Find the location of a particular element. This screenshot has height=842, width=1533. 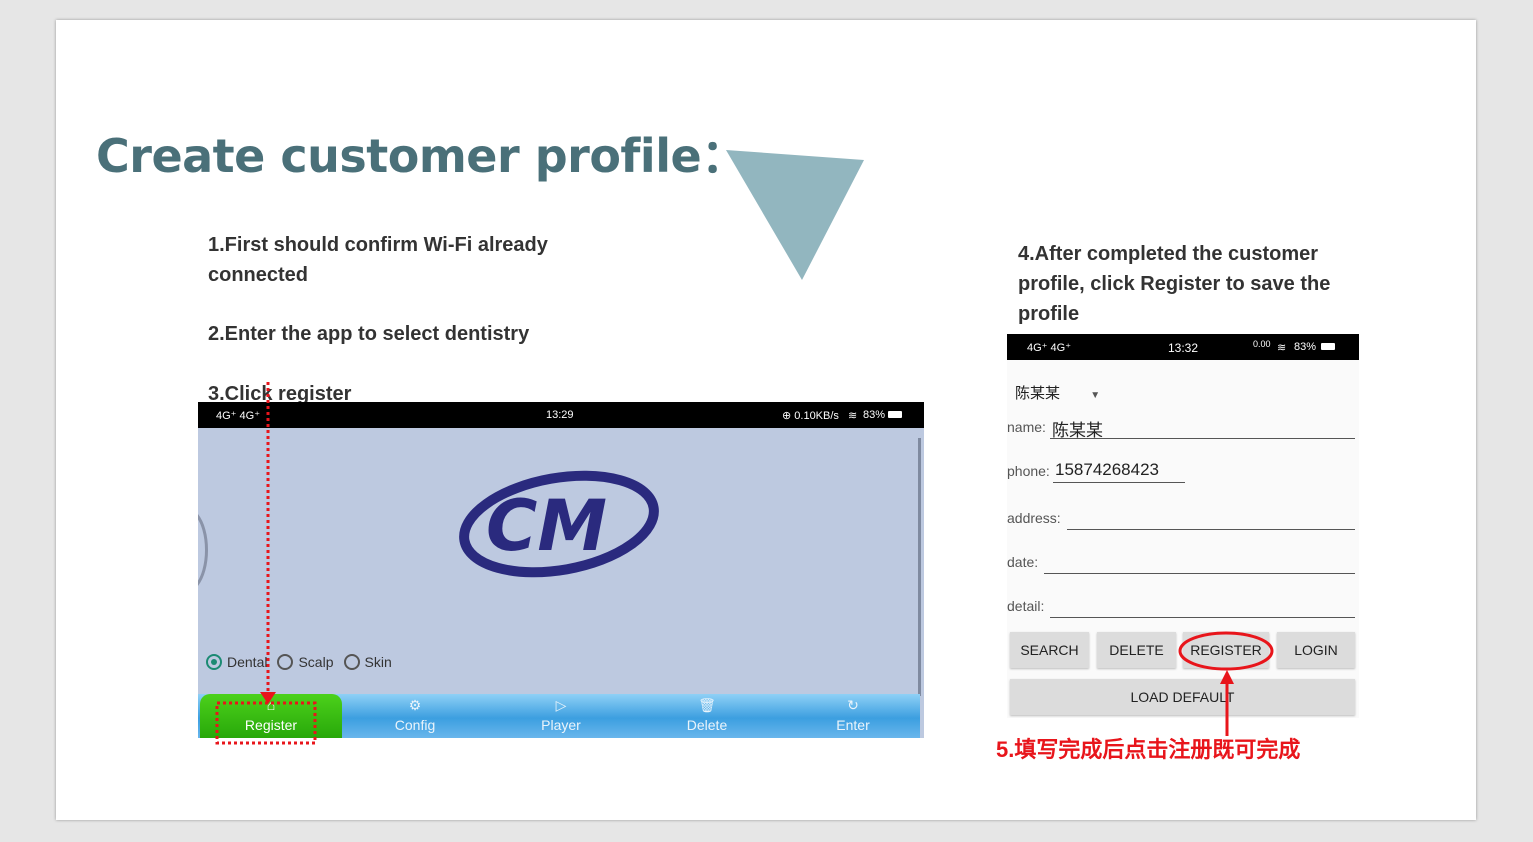

phone-input: 15874268423 is located at coordinates (1107, 470).